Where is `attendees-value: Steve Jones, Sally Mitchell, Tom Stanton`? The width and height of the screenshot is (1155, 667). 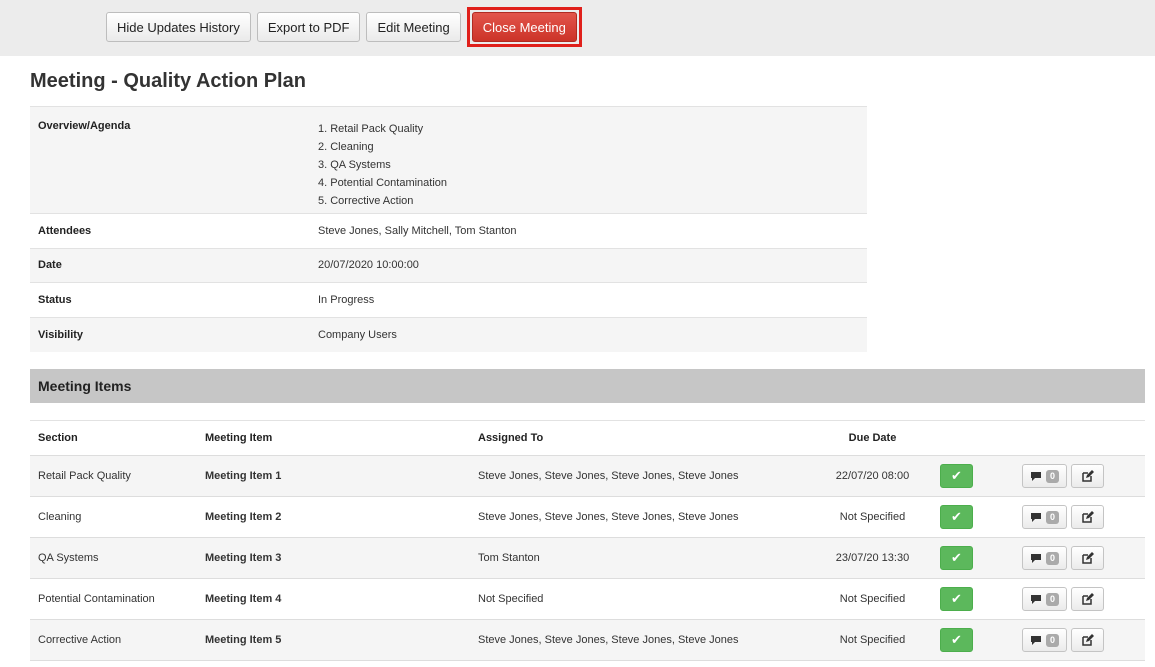
attendees-value: Steve Jones, Sally Mitchell, Tom Stanton is located at coordinates (588, 230).